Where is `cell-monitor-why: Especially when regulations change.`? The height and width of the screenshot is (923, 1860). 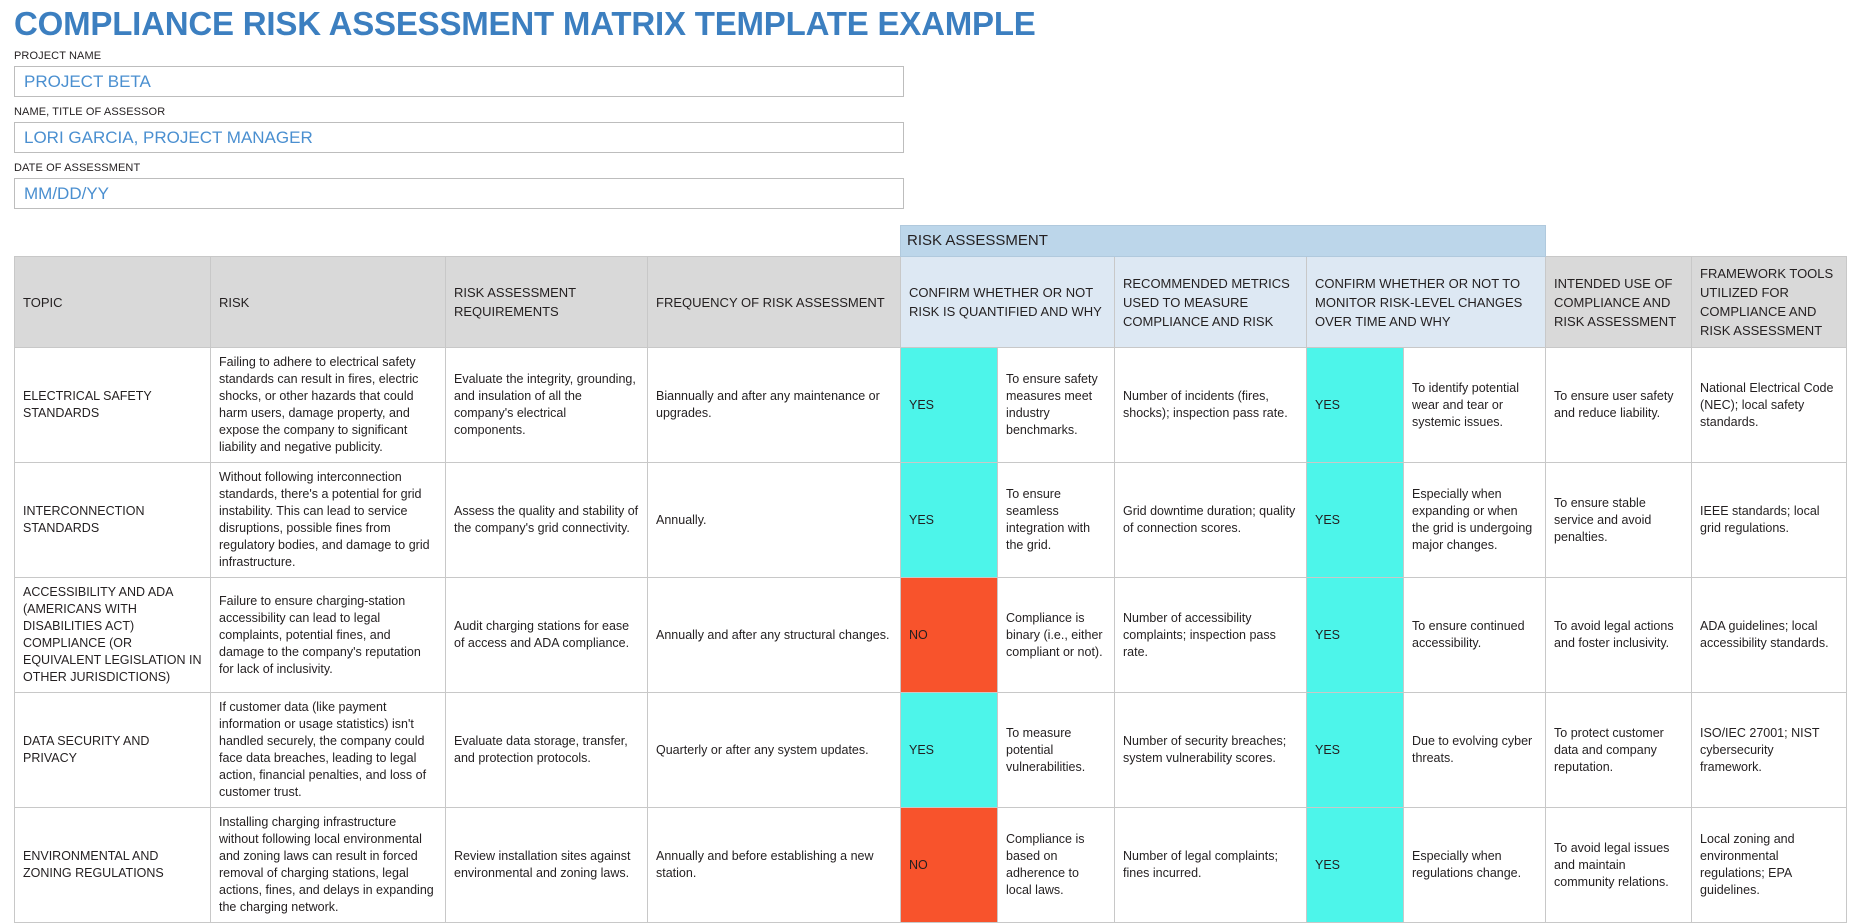
cell-monitor-why: Especially when regulations change. is located at coordinates (1474, 865).